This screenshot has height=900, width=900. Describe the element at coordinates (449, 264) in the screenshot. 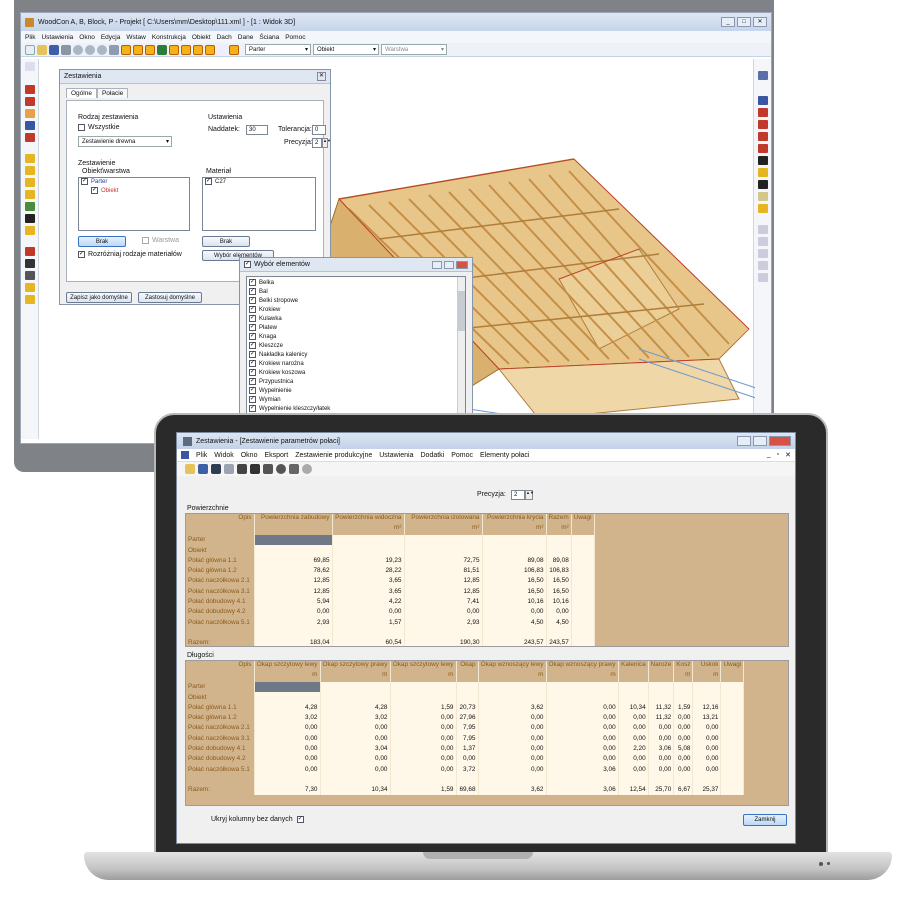

I see `maximize-button` at that location.